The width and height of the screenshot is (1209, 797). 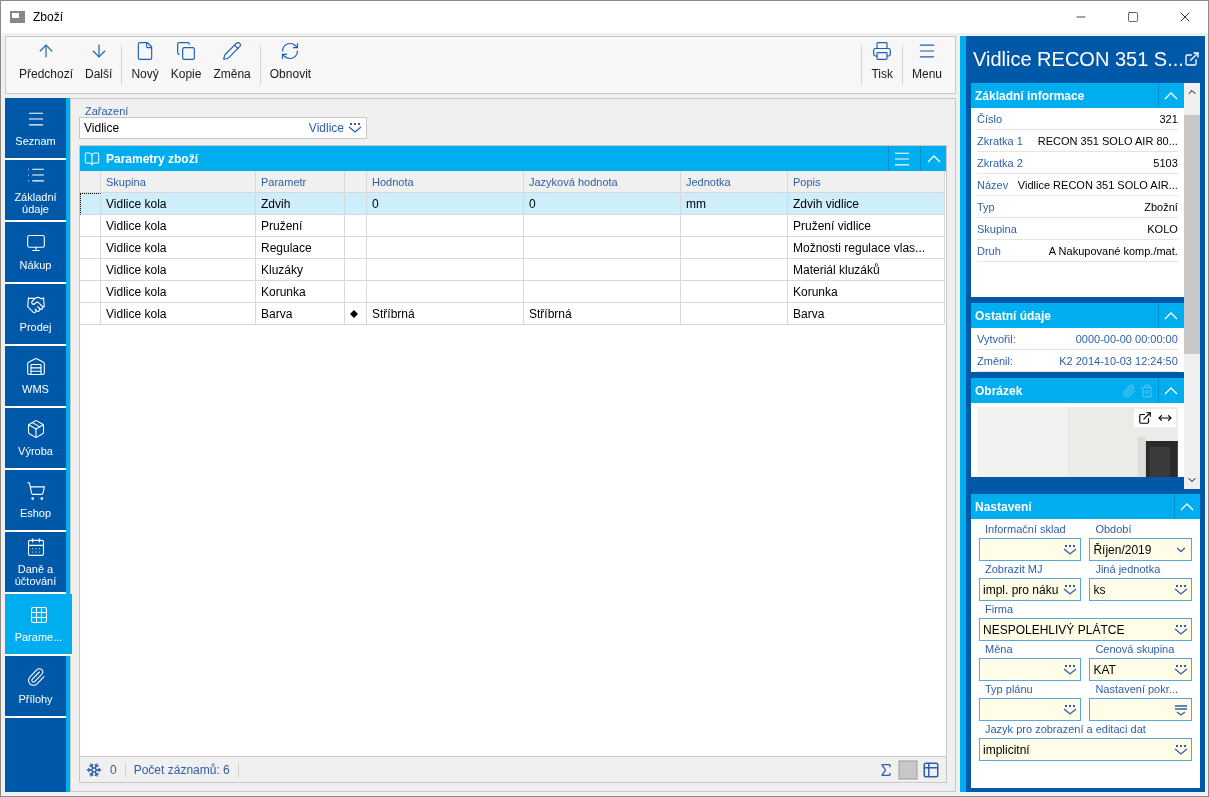 What do you see at coordinates (300, 182) in the screenshot?
I see `column-header: Parametr` at bounding box center [300, 182].